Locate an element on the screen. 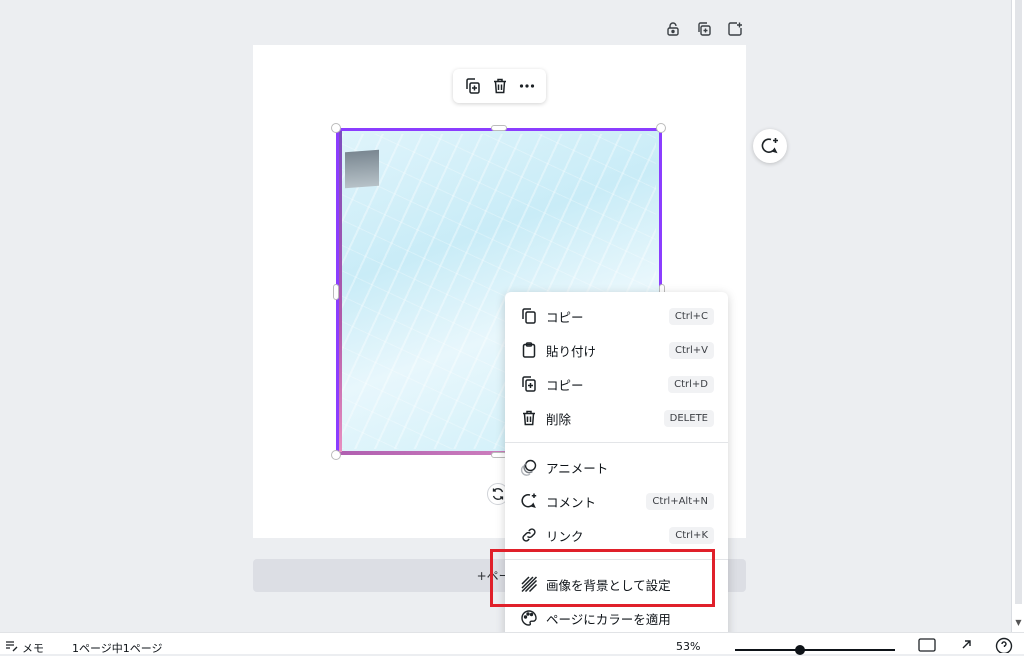  page-info: 1ページ中1ページ is located at coordinates (117, 648).